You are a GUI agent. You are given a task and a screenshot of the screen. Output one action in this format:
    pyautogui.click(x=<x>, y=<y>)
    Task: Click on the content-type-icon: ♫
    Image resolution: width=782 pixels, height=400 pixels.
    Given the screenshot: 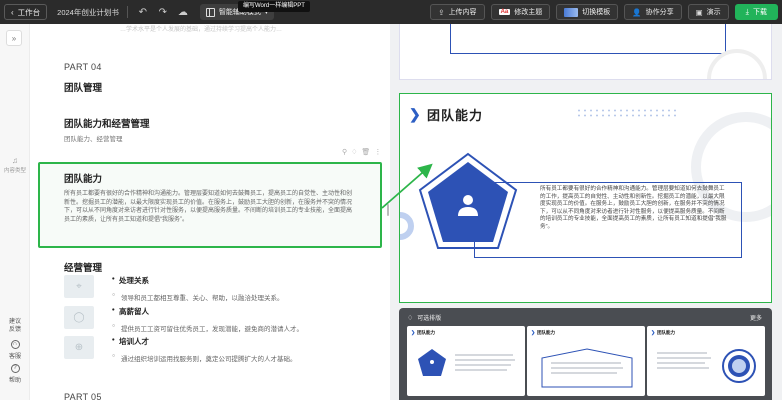 What is the action you would take?
    pyautogui.click(x=15, y=160)
    